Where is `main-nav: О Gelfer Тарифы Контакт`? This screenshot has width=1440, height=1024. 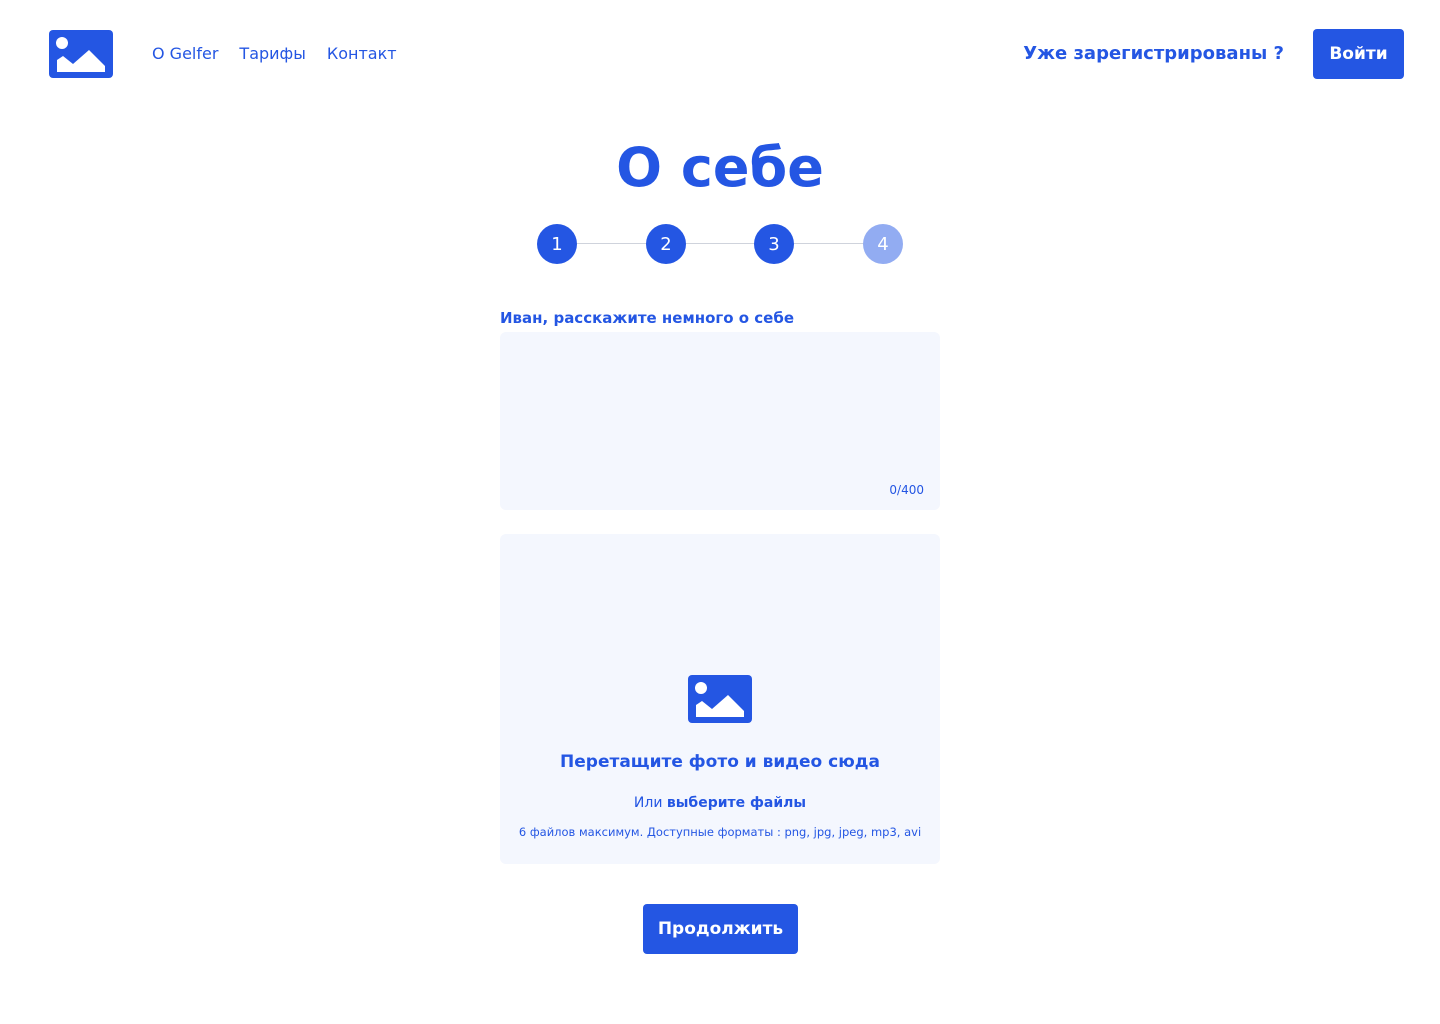 main-nav: О Gelfer Тарифы Контакт is located at coordinates (274, 54).